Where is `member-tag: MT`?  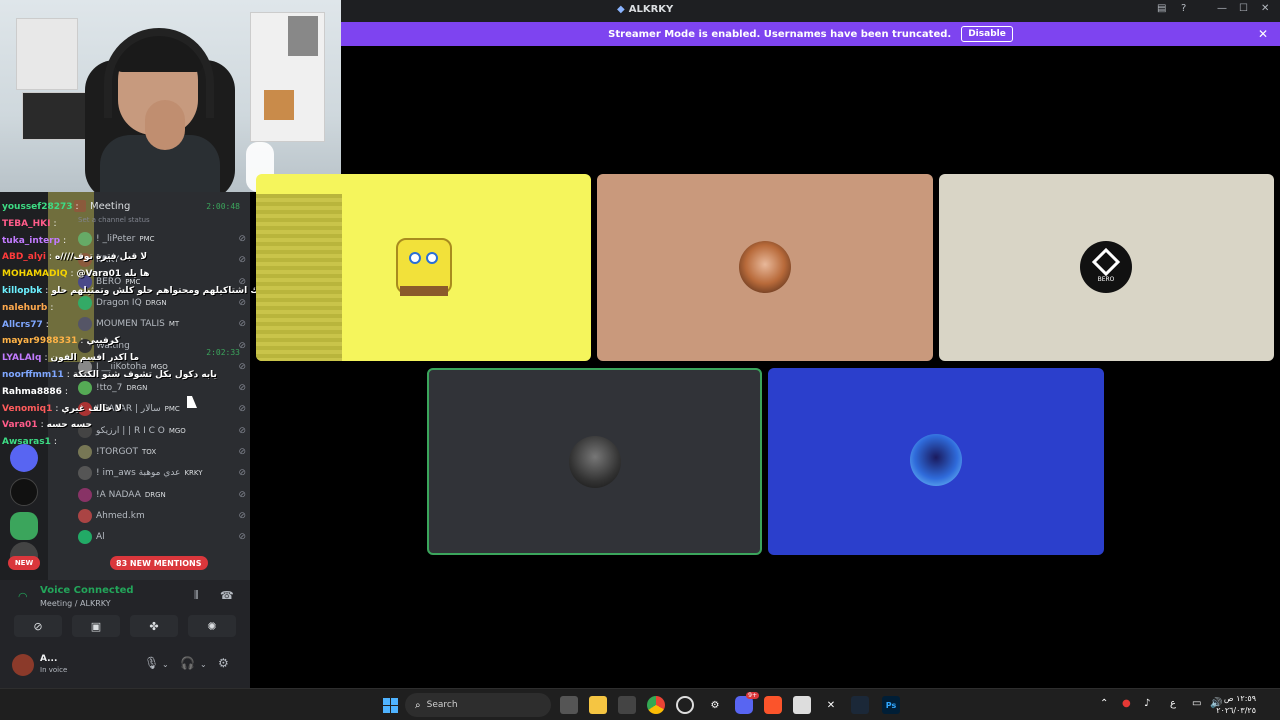
member-tag: MT is located at coordinates (174, 324).